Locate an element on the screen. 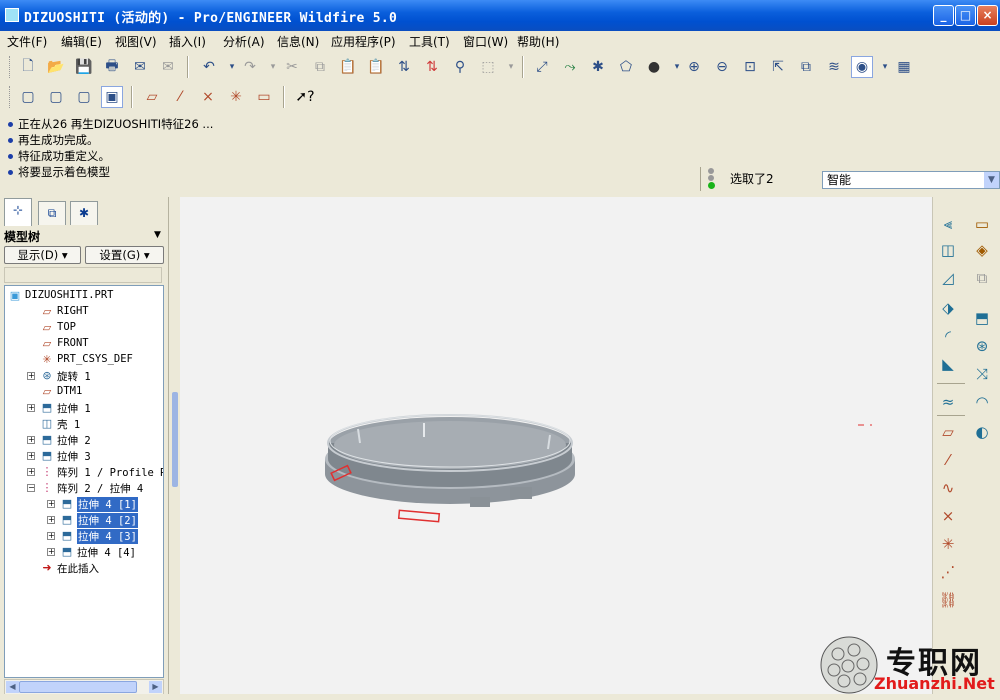 The width and height of the screenshot is (1000, 700). tree-item-label: 拉伸 1 is located at coordinates (74, 408).